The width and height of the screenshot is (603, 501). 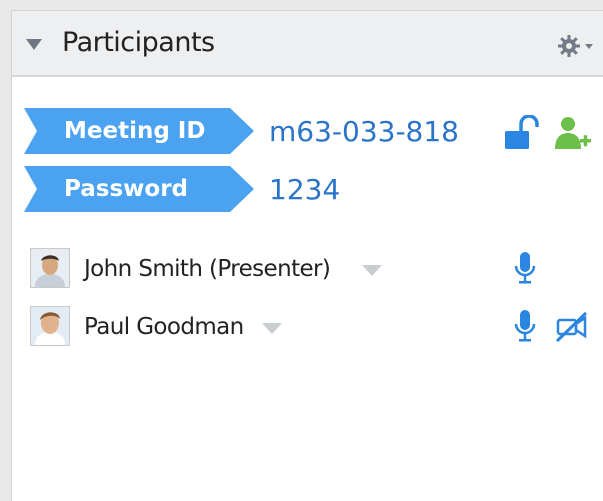 I want to click on meeting-id-value: m63-033-818, so click(x=364, y=131).